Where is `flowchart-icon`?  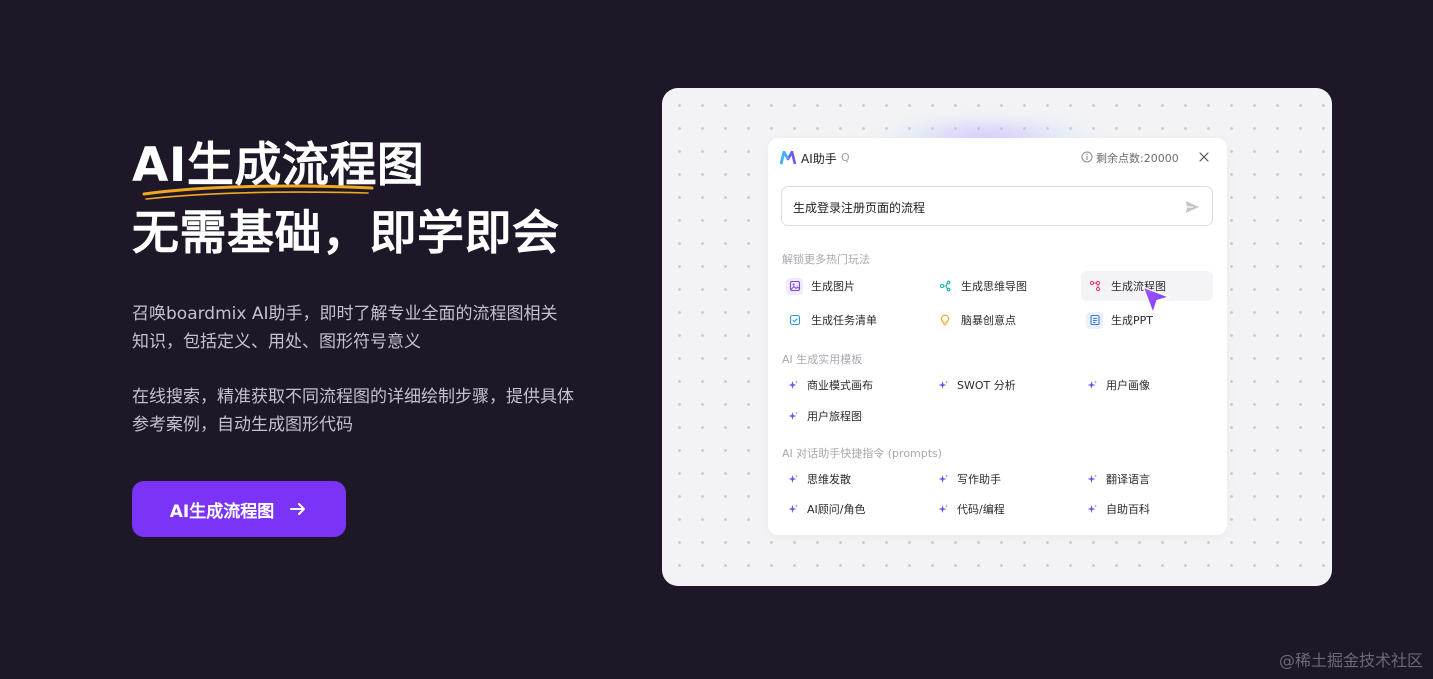 flowchart-icon is located at coordinates (1094, 286).